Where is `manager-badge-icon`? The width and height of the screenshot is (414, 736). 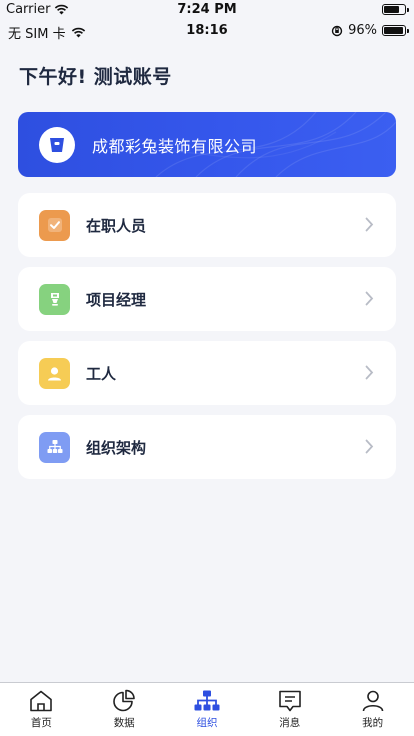
manager-badge-icon is located at coordinates (54, 299).